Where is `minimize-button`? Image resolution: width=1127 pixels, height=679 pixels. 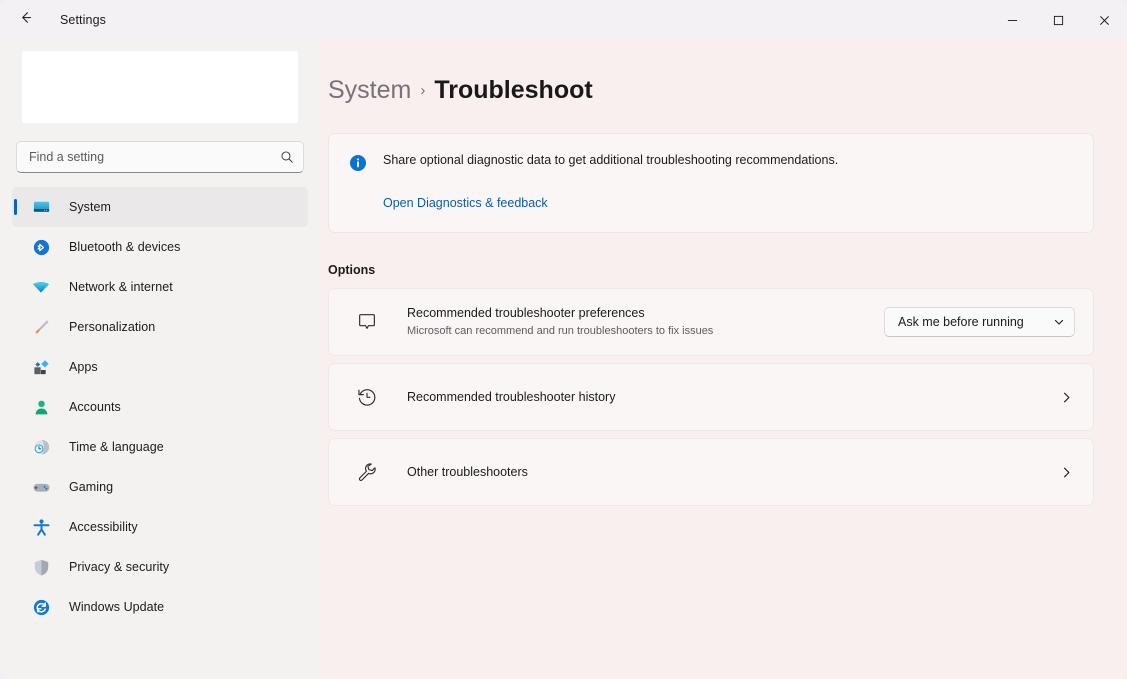 minimize-button is located at coordinates (1012, 20).